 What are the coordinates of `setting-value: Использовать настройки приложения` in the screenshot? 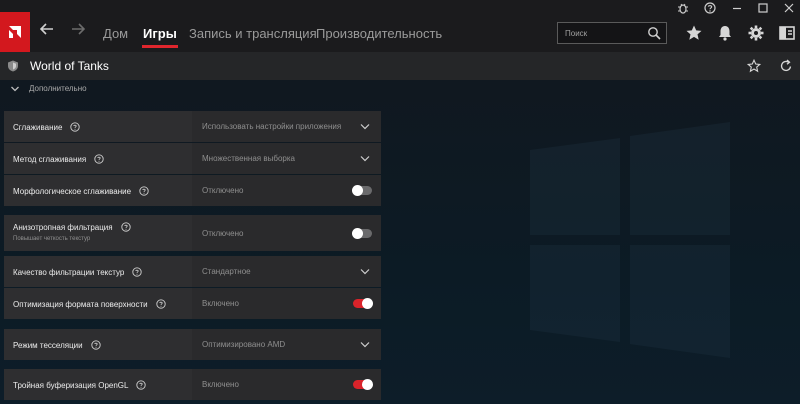 It's located at (271, 126).